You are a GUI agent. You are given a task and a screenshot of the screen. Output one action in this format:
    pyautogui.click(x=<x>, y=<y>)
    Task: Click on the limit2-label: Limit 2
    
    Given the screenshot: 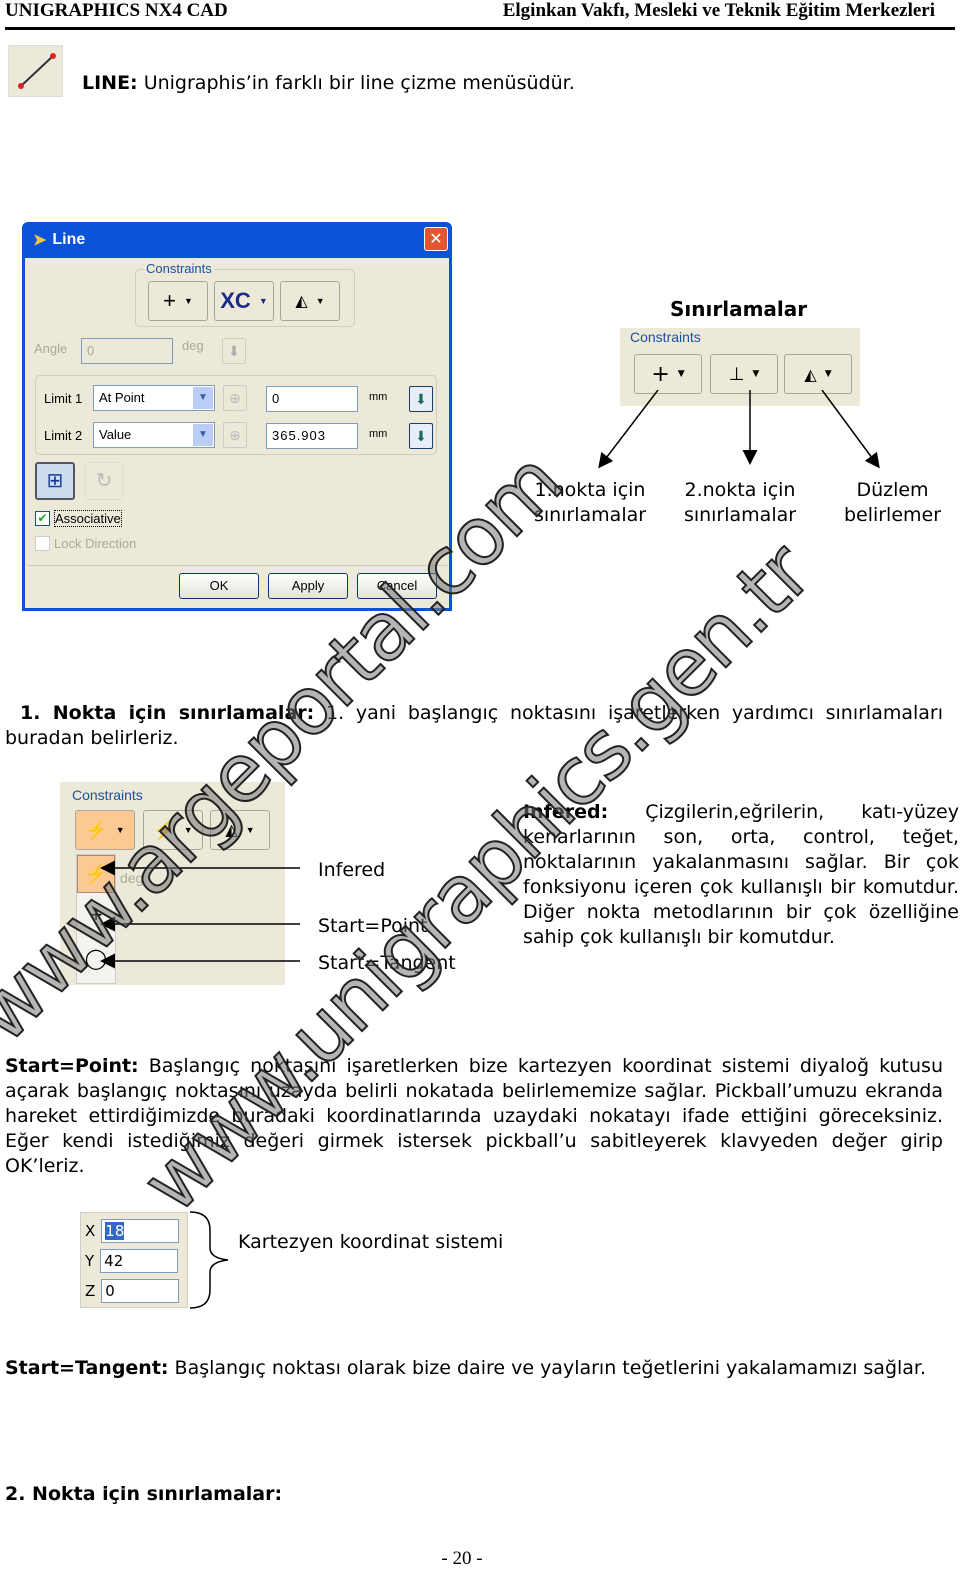 What is the action you would take?
    pyautogui.click(x=63, y=435)
    